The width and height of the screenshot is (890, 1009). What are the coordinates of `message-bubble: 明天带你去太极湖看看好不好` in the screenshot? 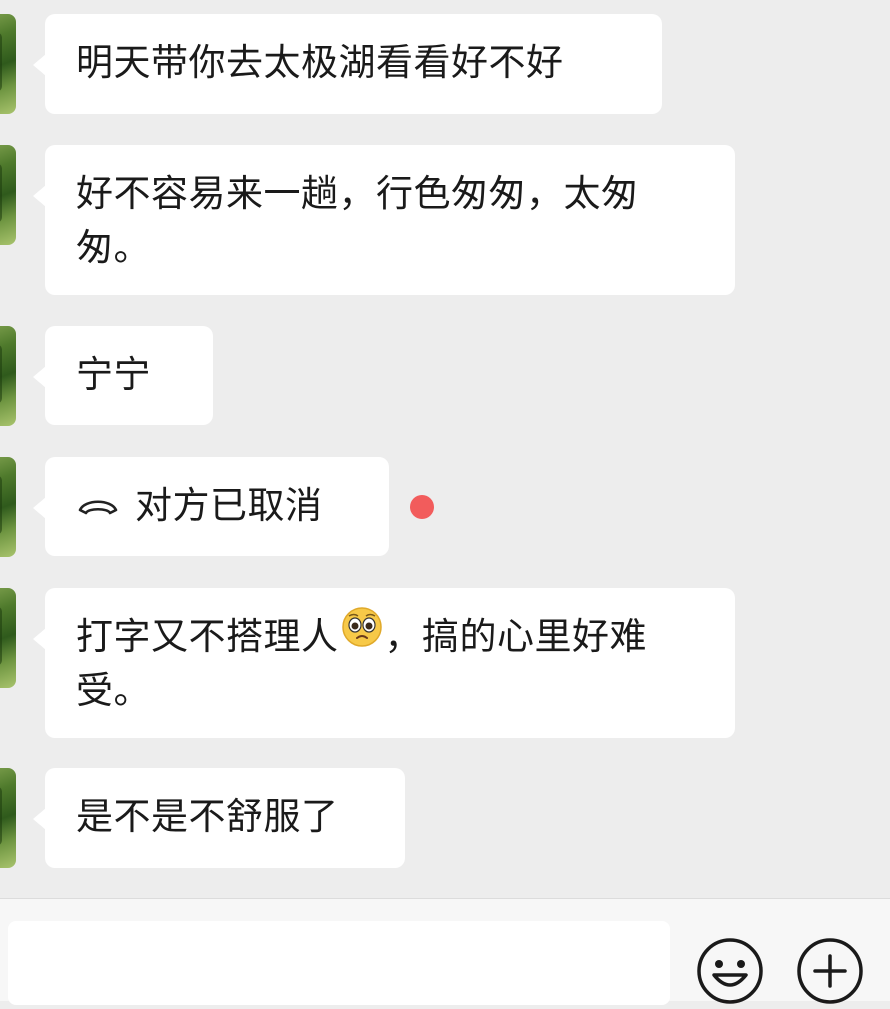 It's located at (347, 64).